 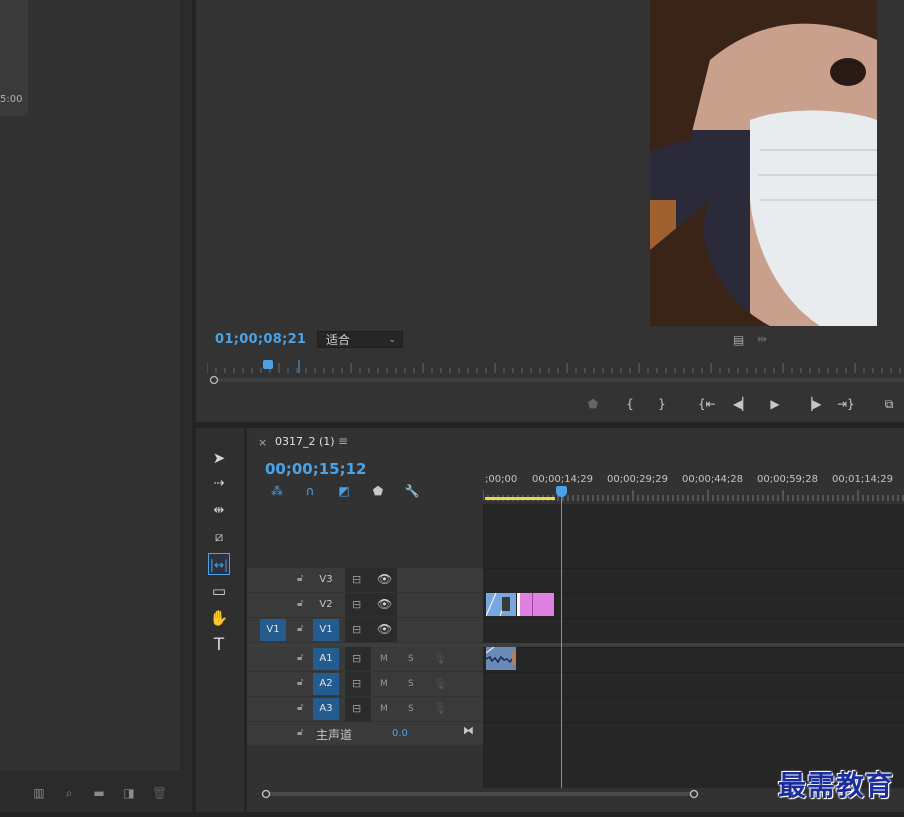 What do you see at coordinates (99, 793) in the screenshot?
I see `new-bin-icon: ▬` at bounding box center [99, 793].